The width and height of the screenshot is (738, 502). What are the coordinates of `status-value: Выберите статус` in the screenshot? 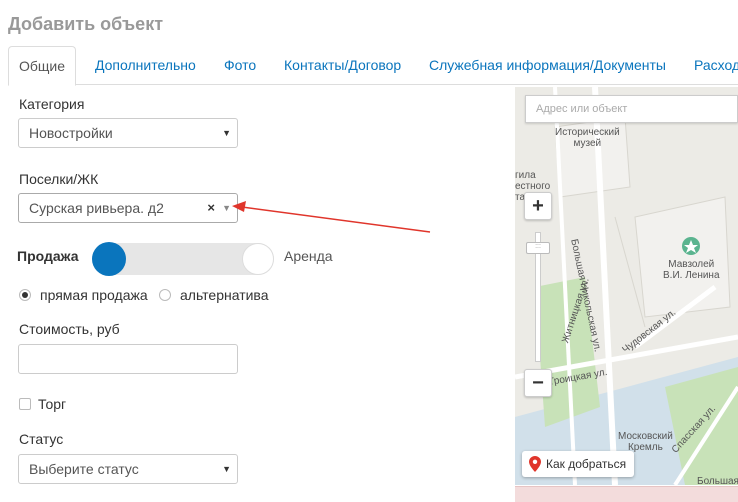 It's located at (84, 469).